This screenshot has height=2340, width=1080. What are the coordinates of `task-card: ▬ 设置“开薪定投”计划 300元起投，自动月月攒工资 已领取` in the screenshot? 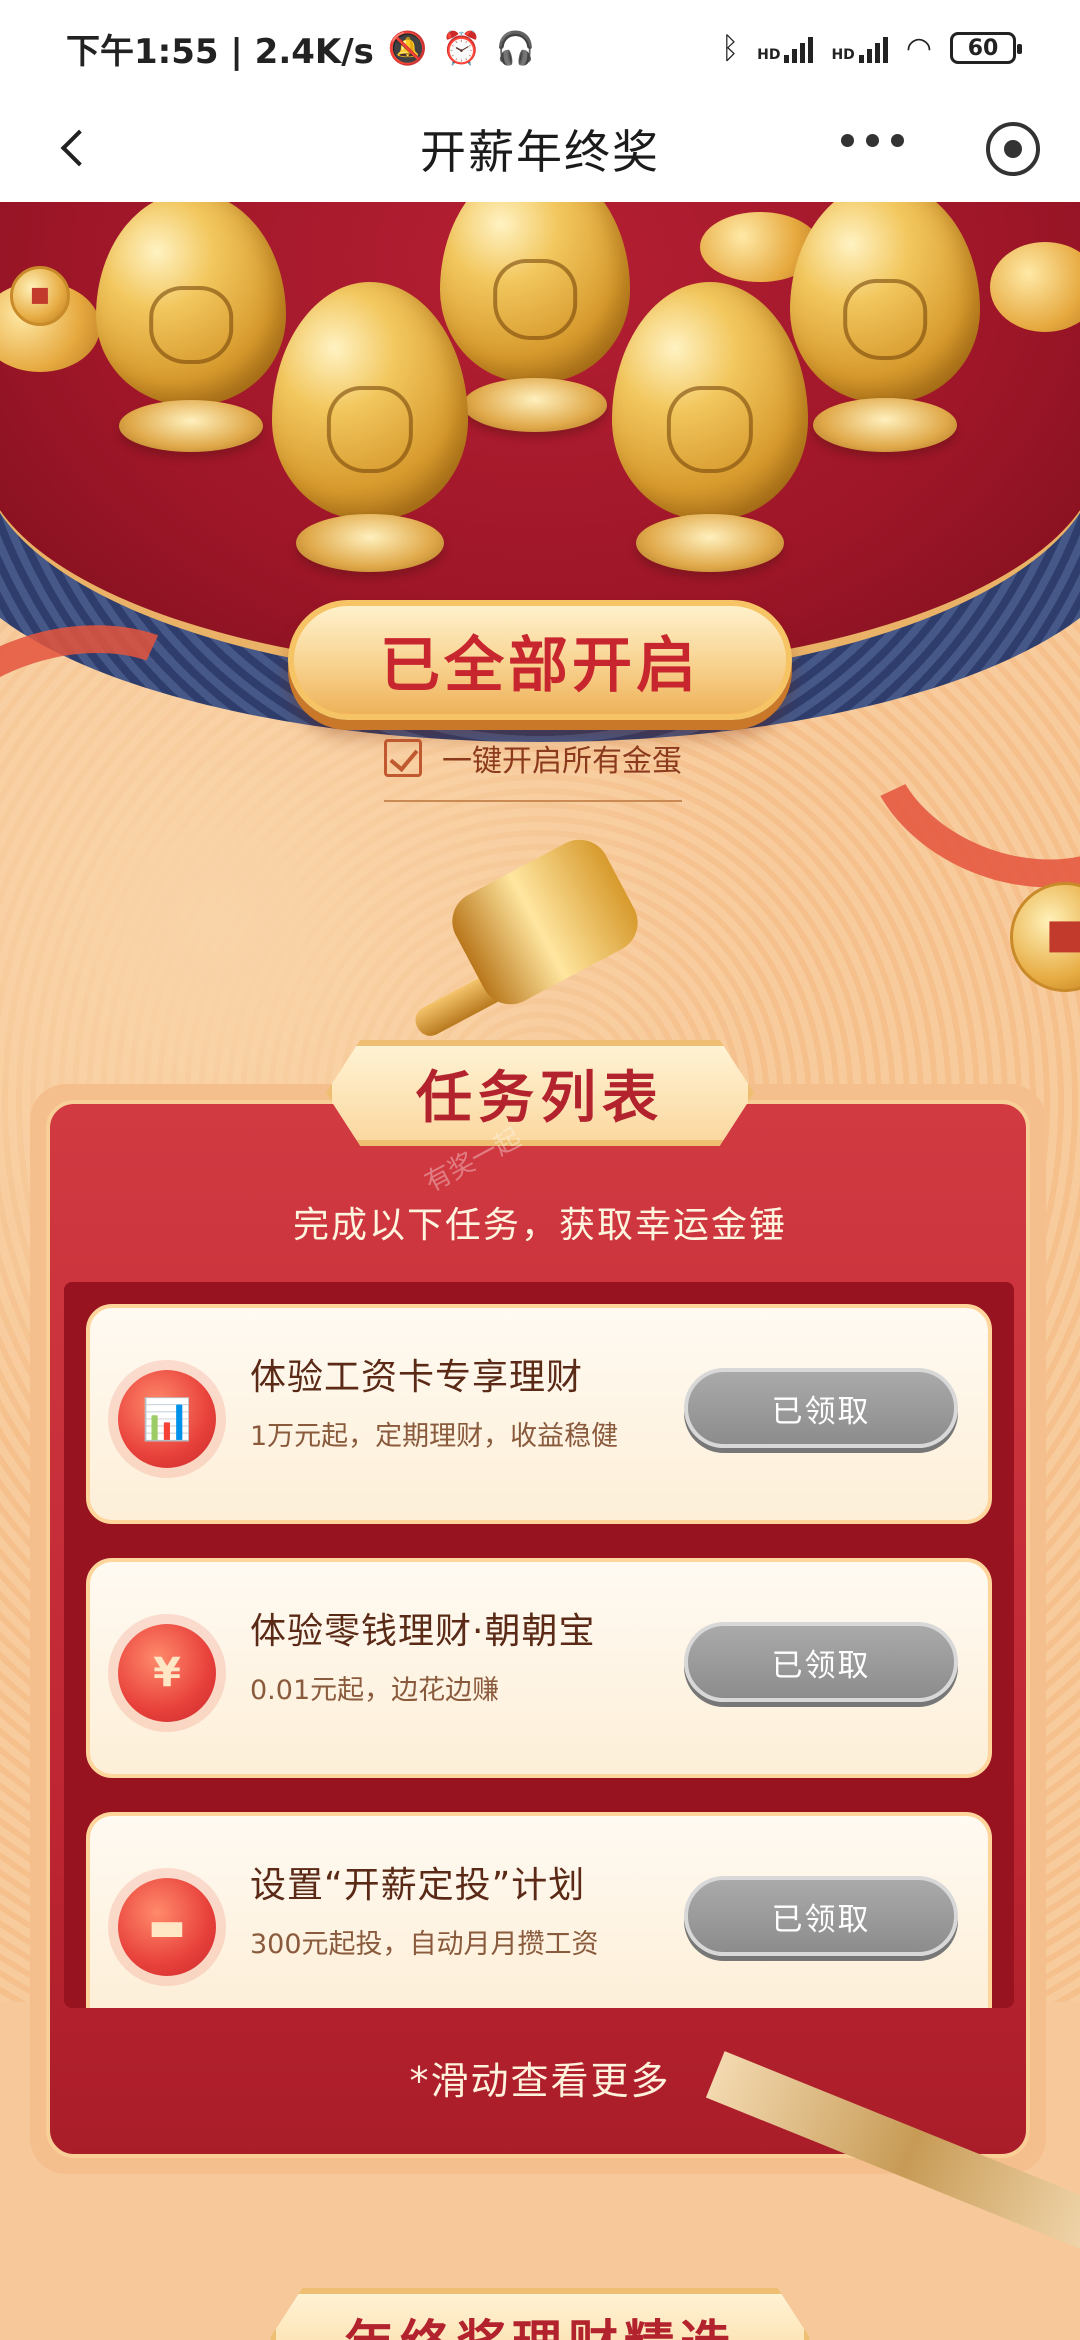 It's located at (539, 1910).